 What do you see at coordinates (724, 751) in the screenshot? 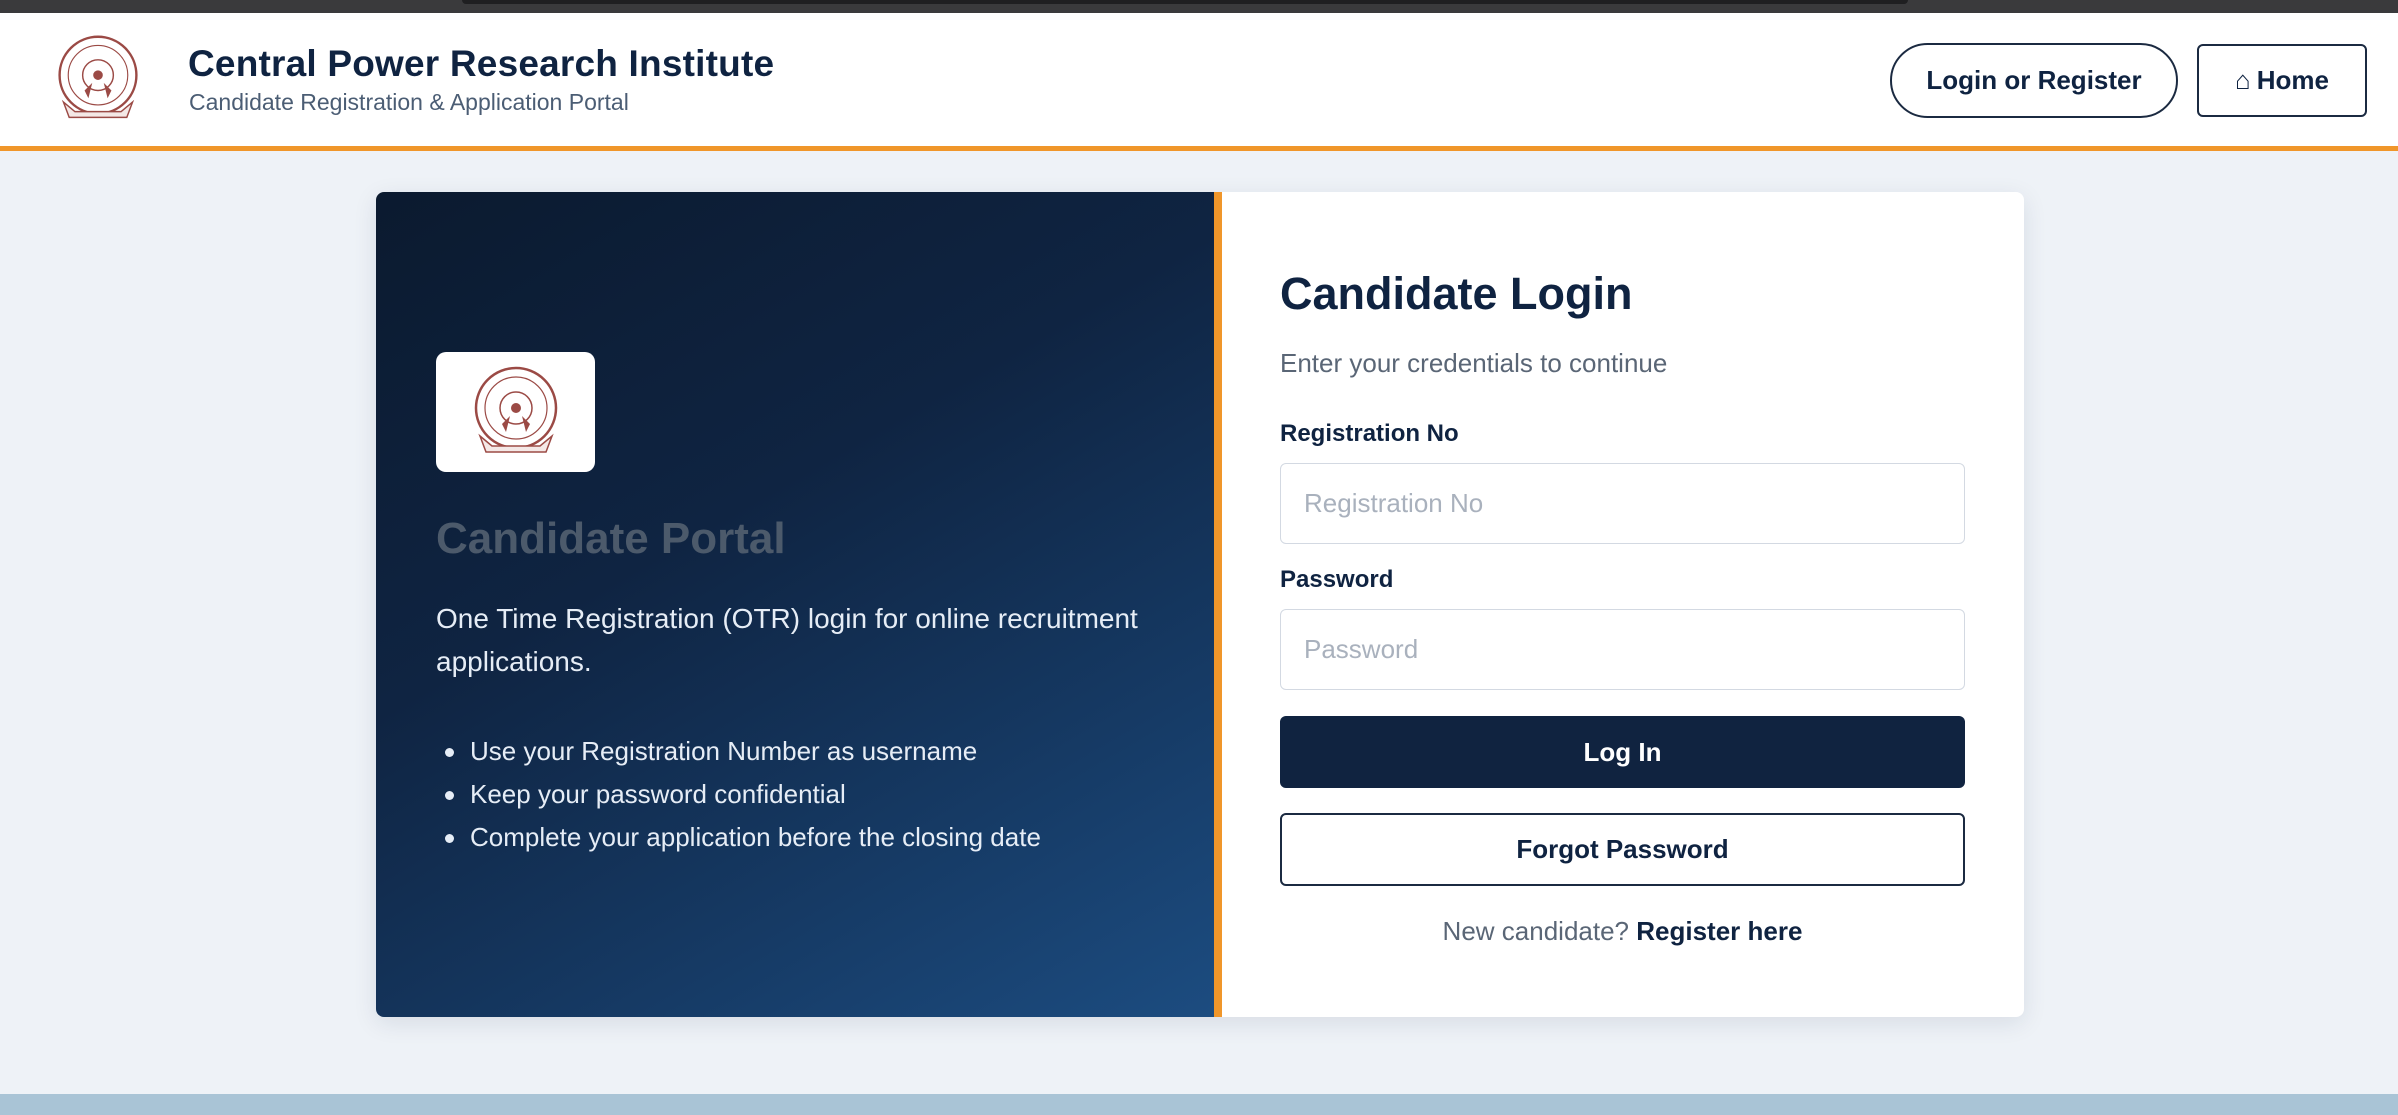
I see `list-item-text: Use your Registration Number as username` at bounding box center [724, 751].